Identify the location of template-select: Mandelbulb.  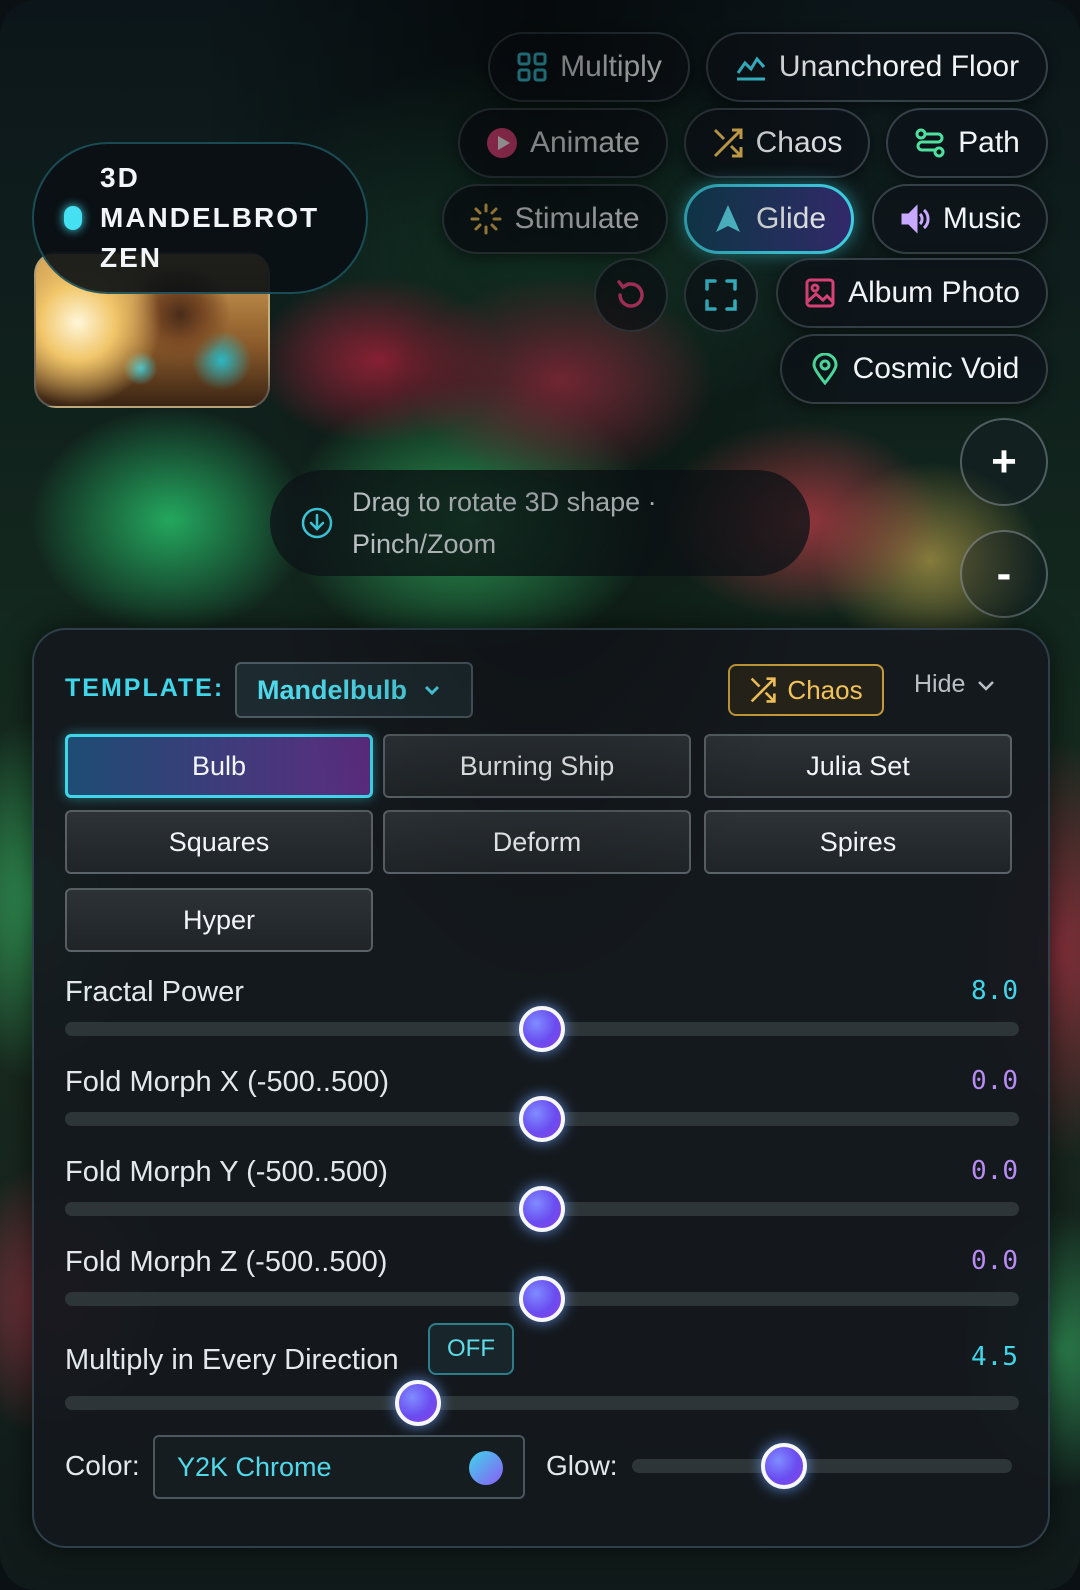
(354, 690).